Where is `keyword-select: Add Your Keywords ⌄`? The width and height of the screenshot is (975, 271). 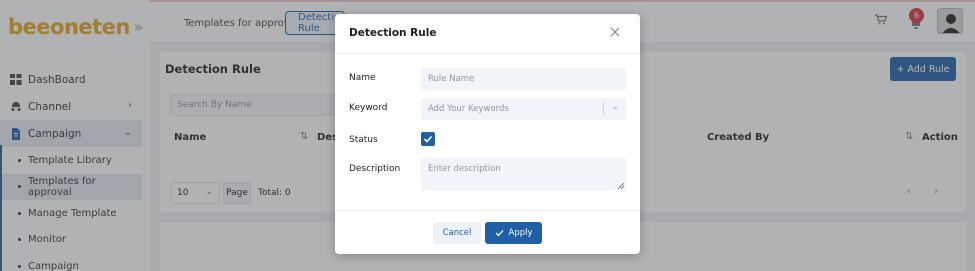 keyword-select: Add Your Keywords ⌄ is located at coordinates (523, 109).